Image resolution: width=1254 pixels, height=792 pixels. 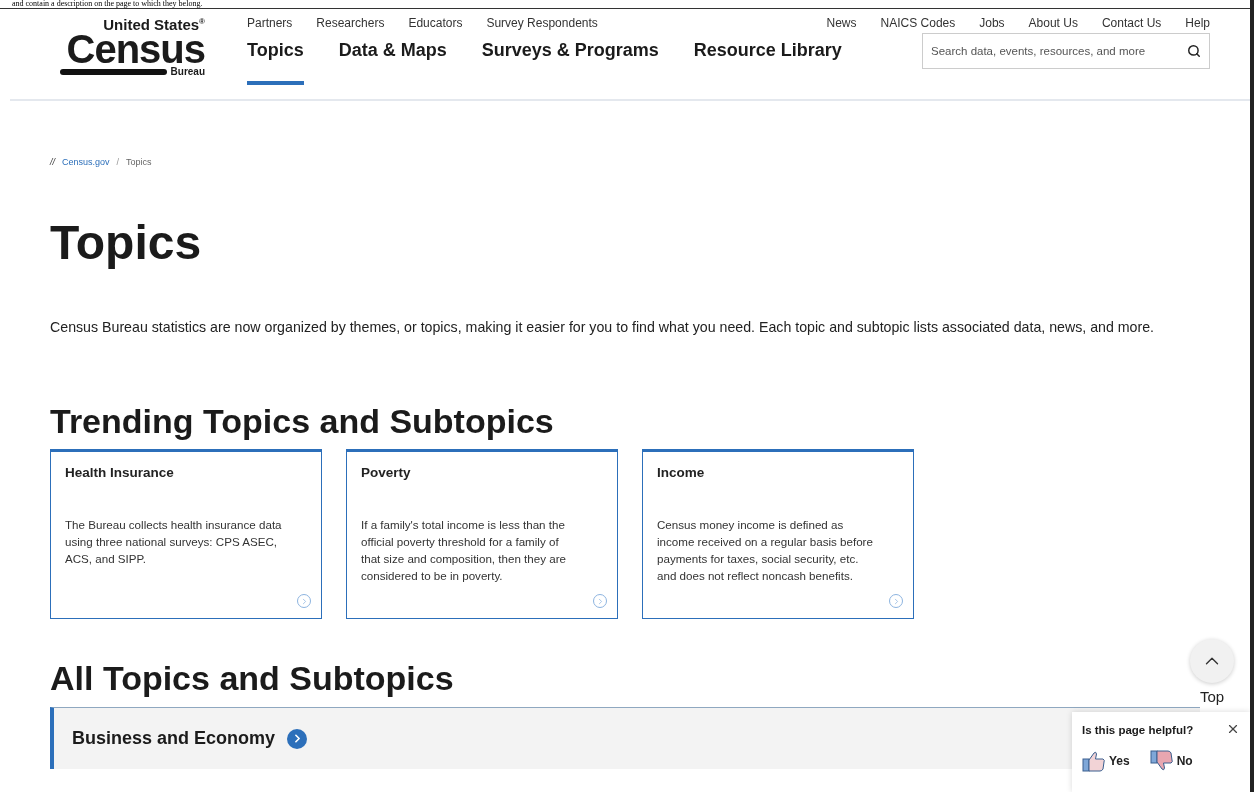 I want to click on page-title: Topics, so click(x=126, y=243).